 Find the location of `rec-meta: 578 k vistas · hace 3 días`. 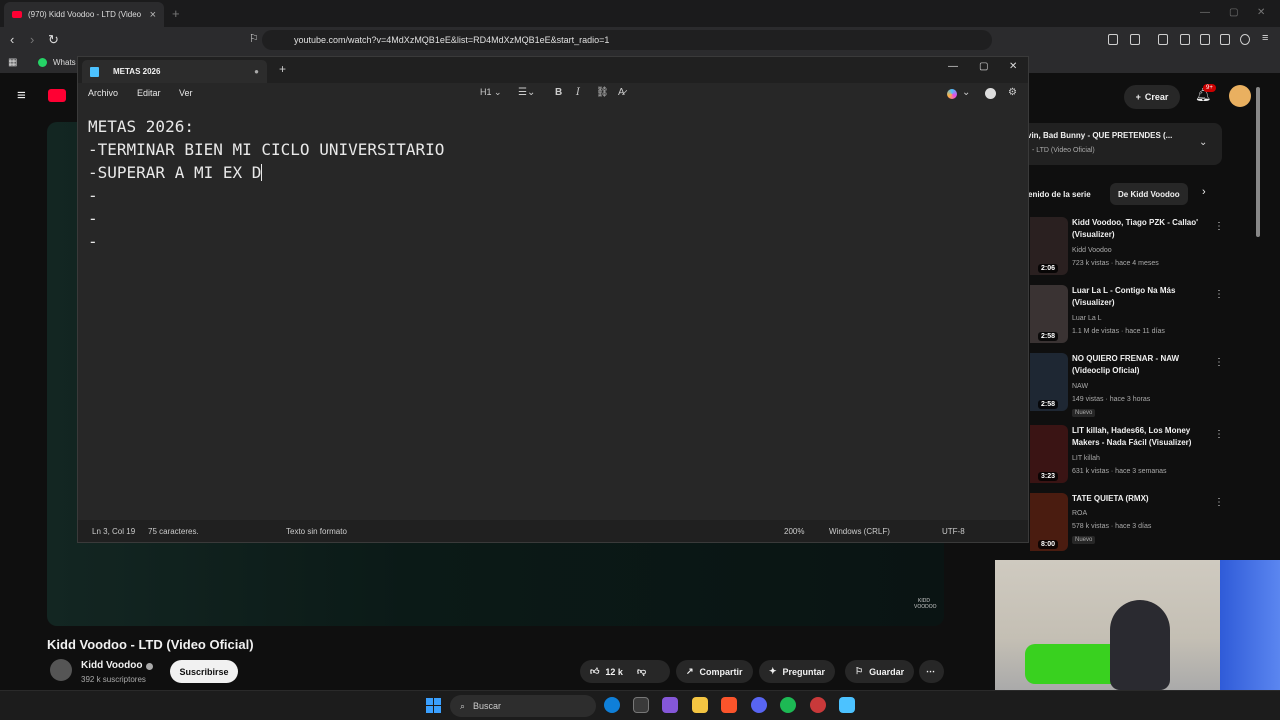

rec-meta: 578 k vistas · hace 3 días is located at coordinates (1112, 526).